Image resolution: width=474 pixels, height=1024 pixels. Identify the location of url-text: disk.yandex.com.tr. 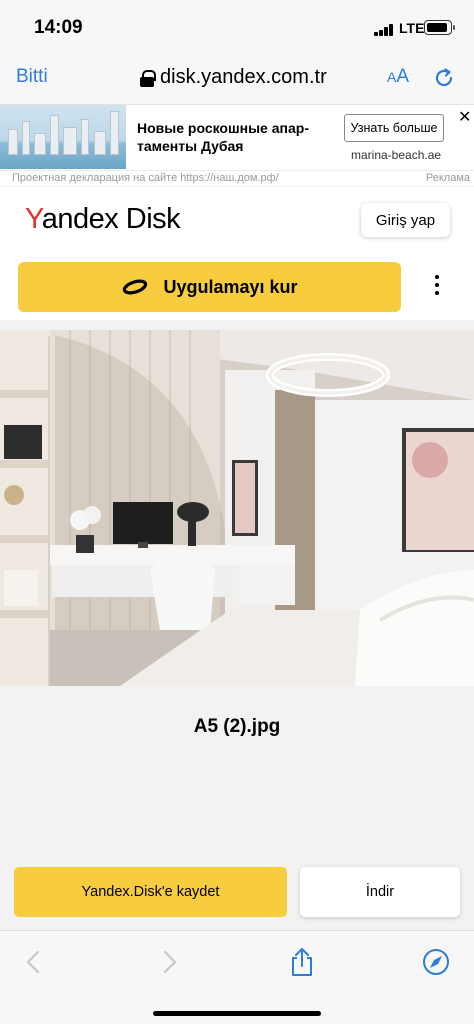
(243, 77).